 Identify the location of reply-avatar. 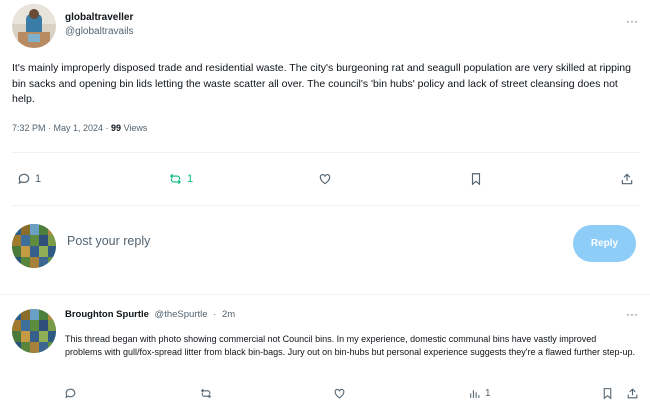
(34, 331).